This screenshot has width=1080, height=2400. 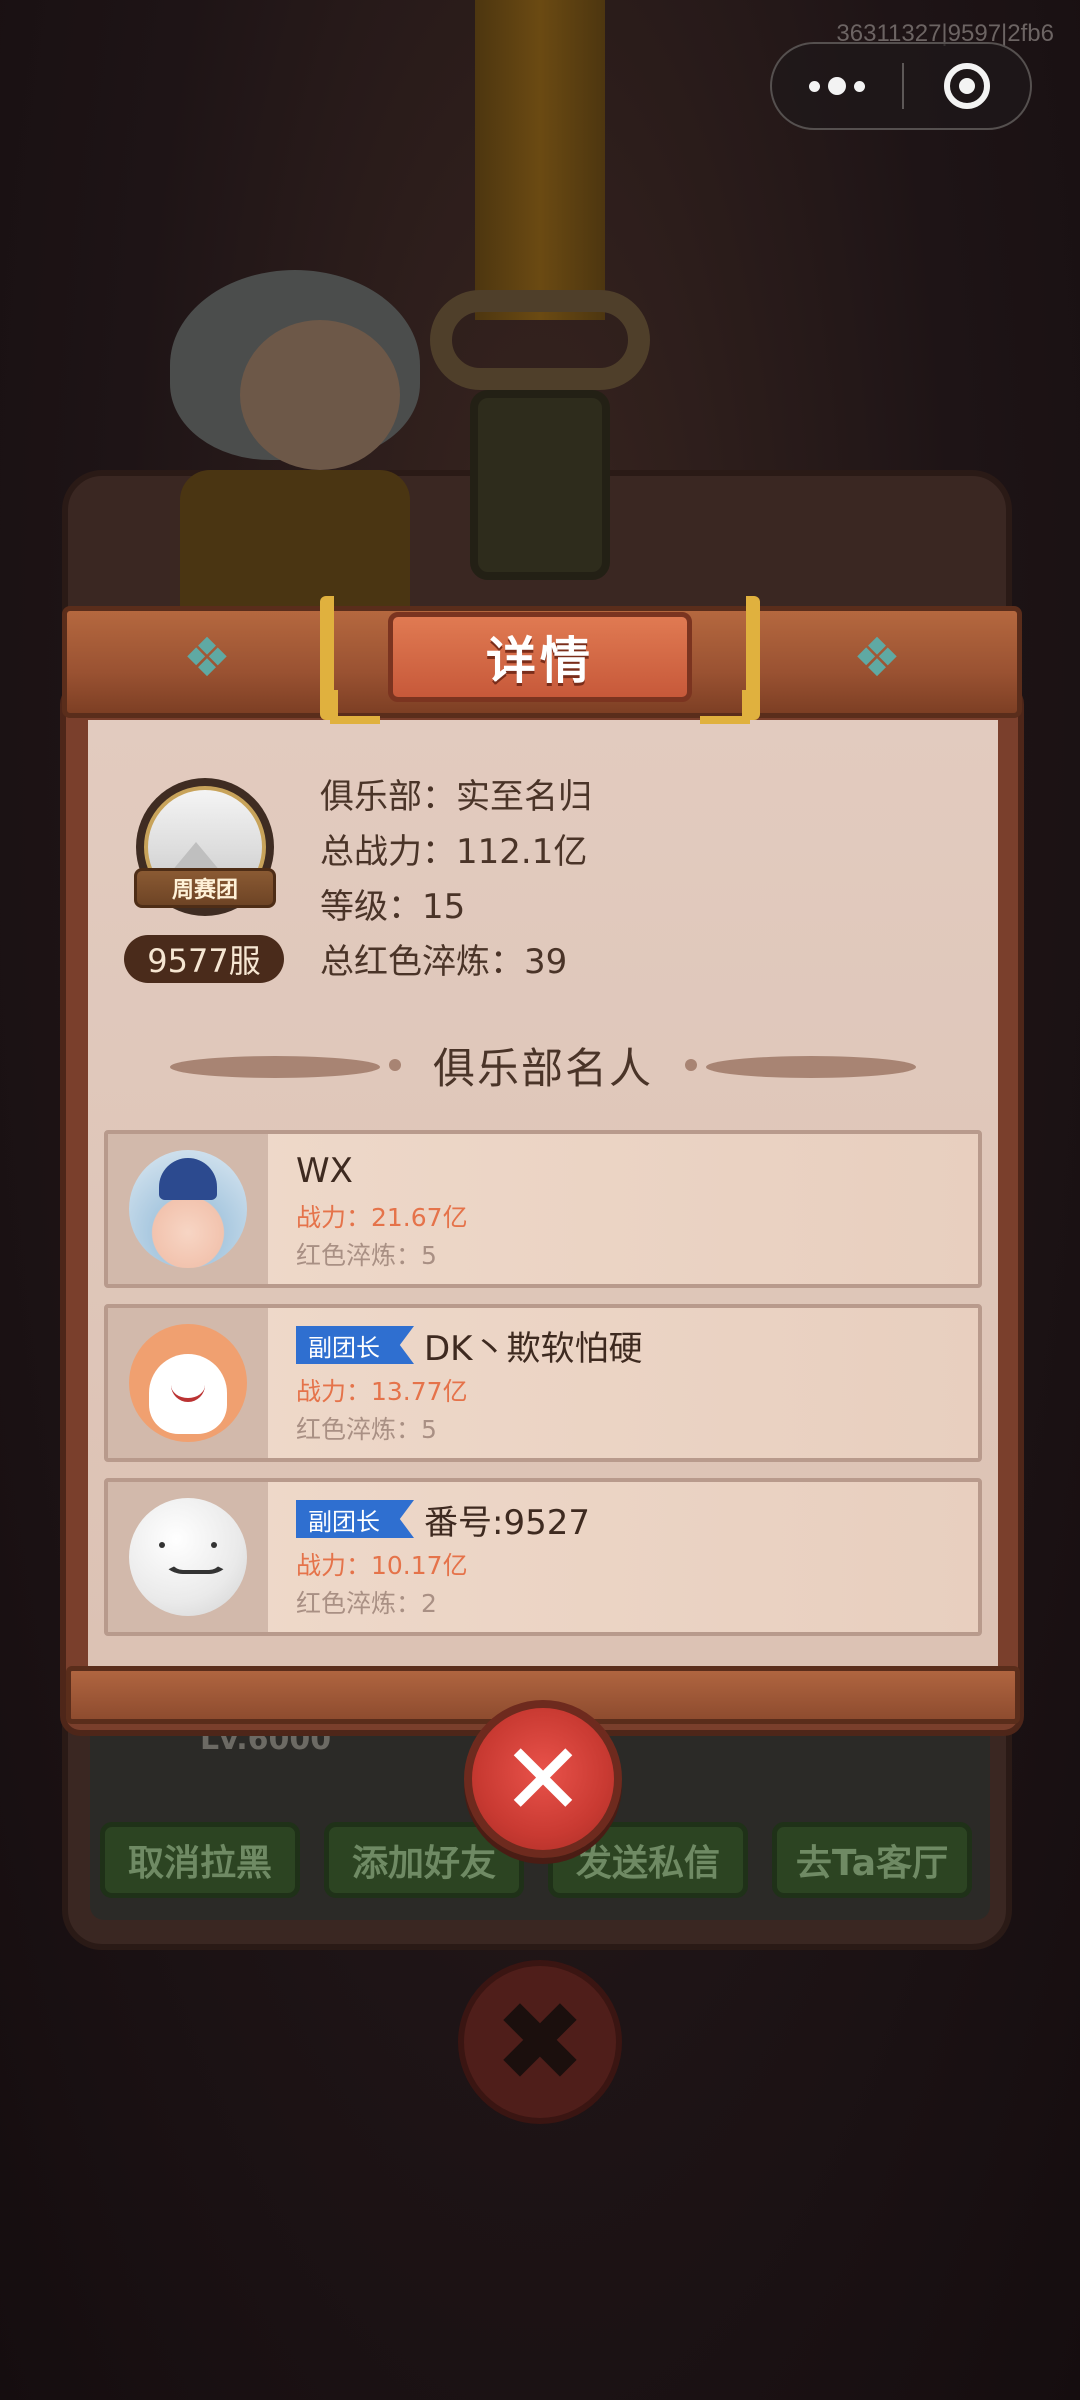 I want to click on member-name-line: 副团长 DK丶欺软怕硬, so click(x=637, y=1345).